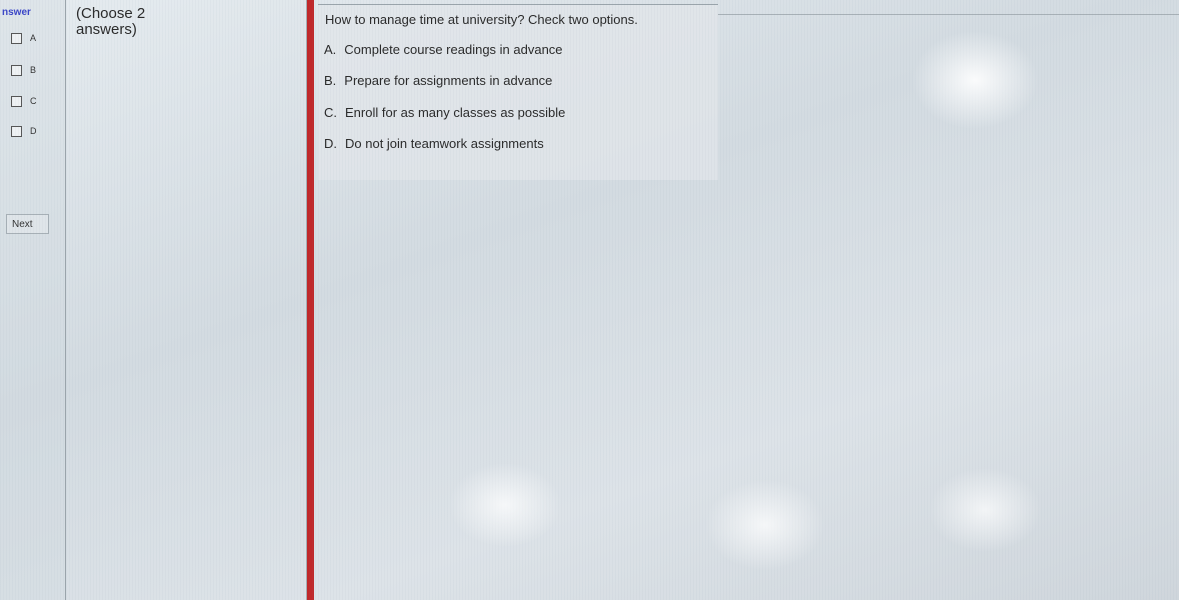 The height and width of the screenshot is (600, 1179). I want to click on answer-column: nswer A B C D Next, so click(33, 300).